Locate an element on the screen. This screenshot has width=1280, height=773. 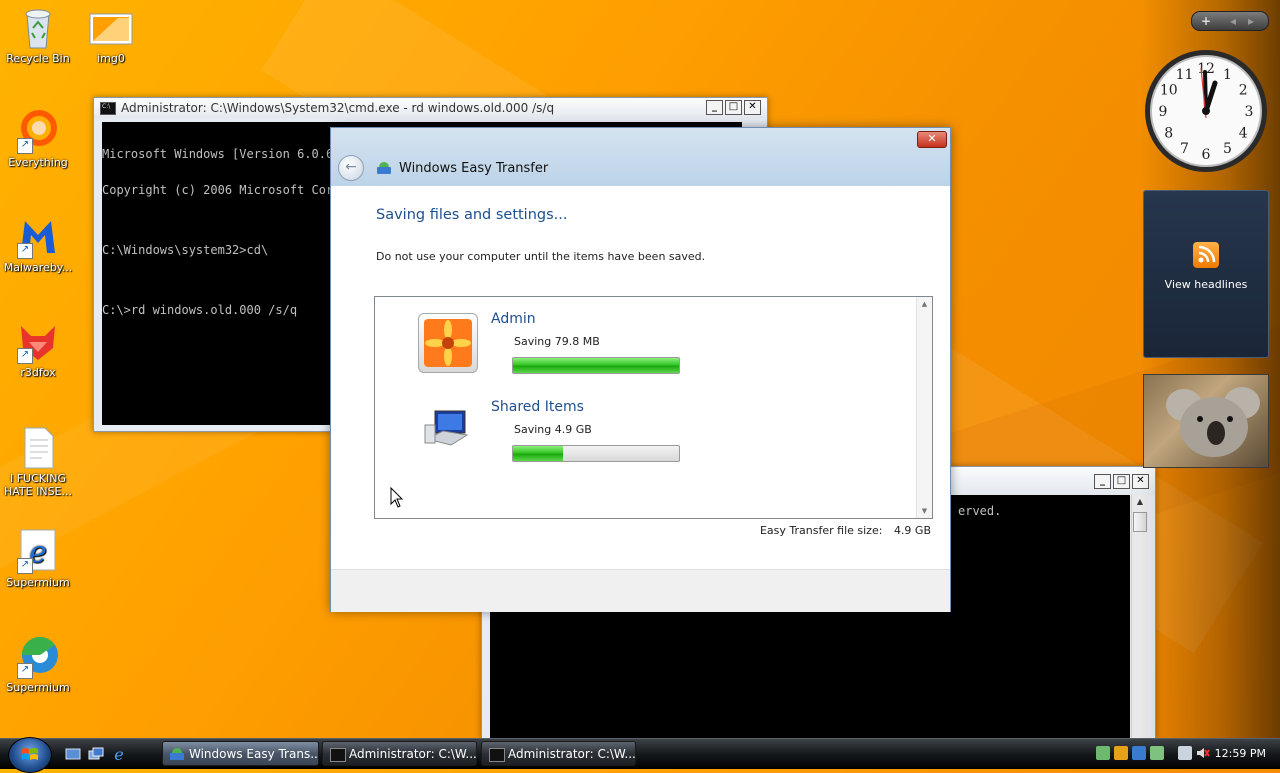
file-size-value: 4.9 GB is located at coordinates (912, 530).